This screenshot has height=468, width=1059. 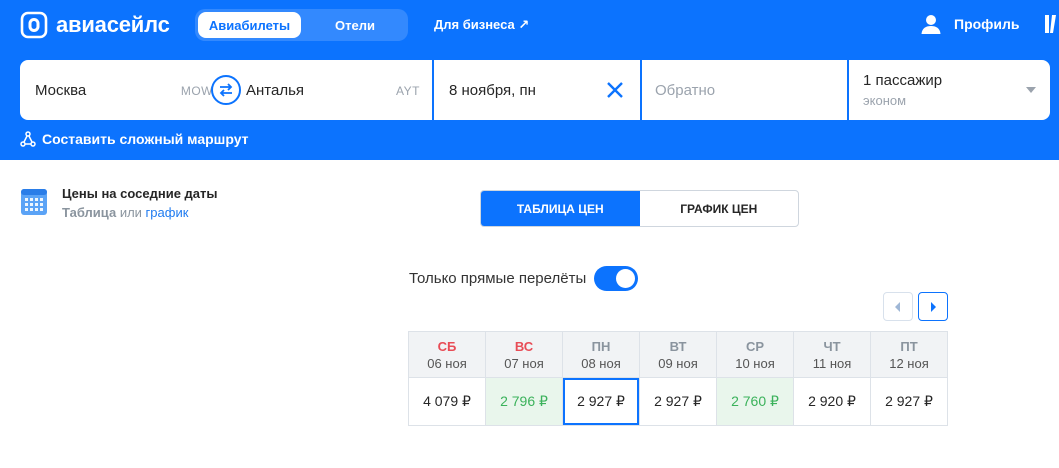 I want to click on price-chart-button: ГРАФИК ЦЕН, so click(x=719, y=208).